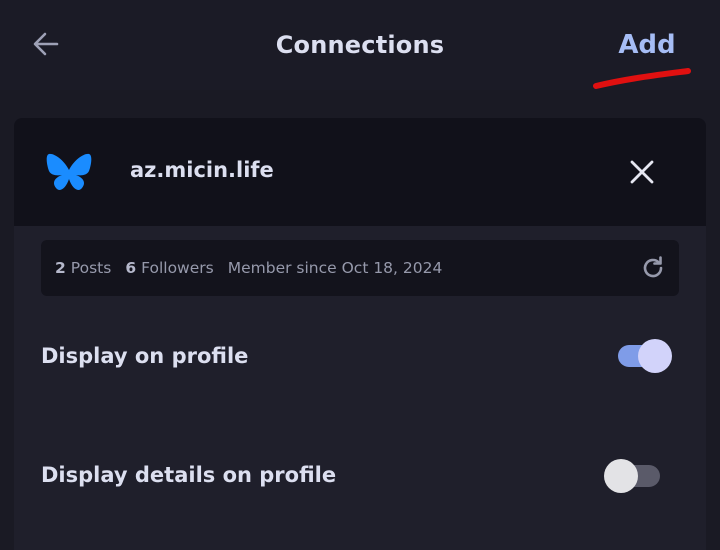 This screenshot has height=550, width=720. What do you see at coordinates (69, 171) in the screenshot?
I see `butterfly-icon` at bounding box center [69, 171].